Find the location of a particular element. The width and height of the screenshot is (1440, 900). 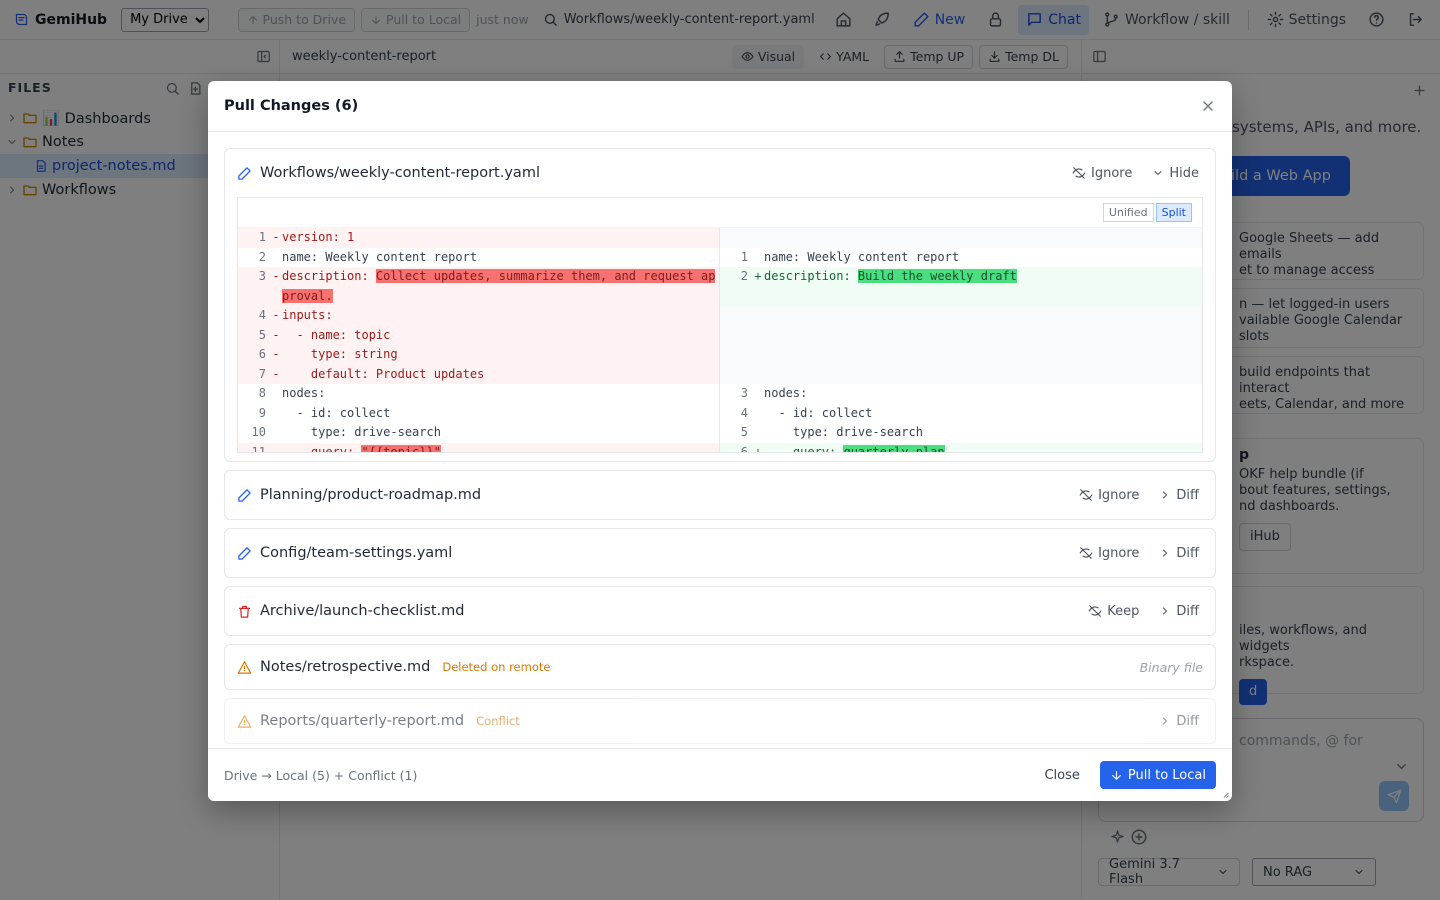

arrow-down-icon is located at coordinates (1116, 775).